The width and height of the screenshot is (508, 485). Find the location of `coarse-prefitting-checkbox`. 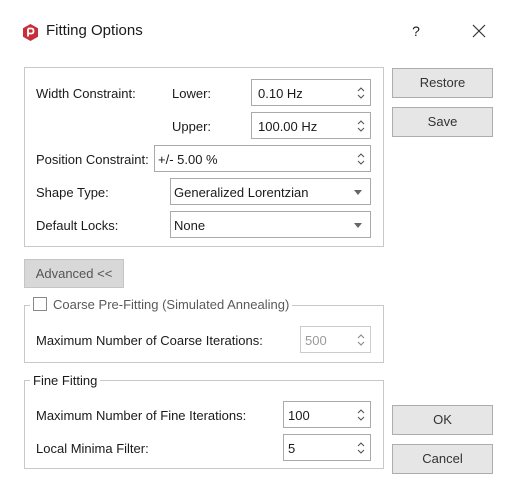

coarse-prefitting-checkbox is located at coordinates (40, 304).